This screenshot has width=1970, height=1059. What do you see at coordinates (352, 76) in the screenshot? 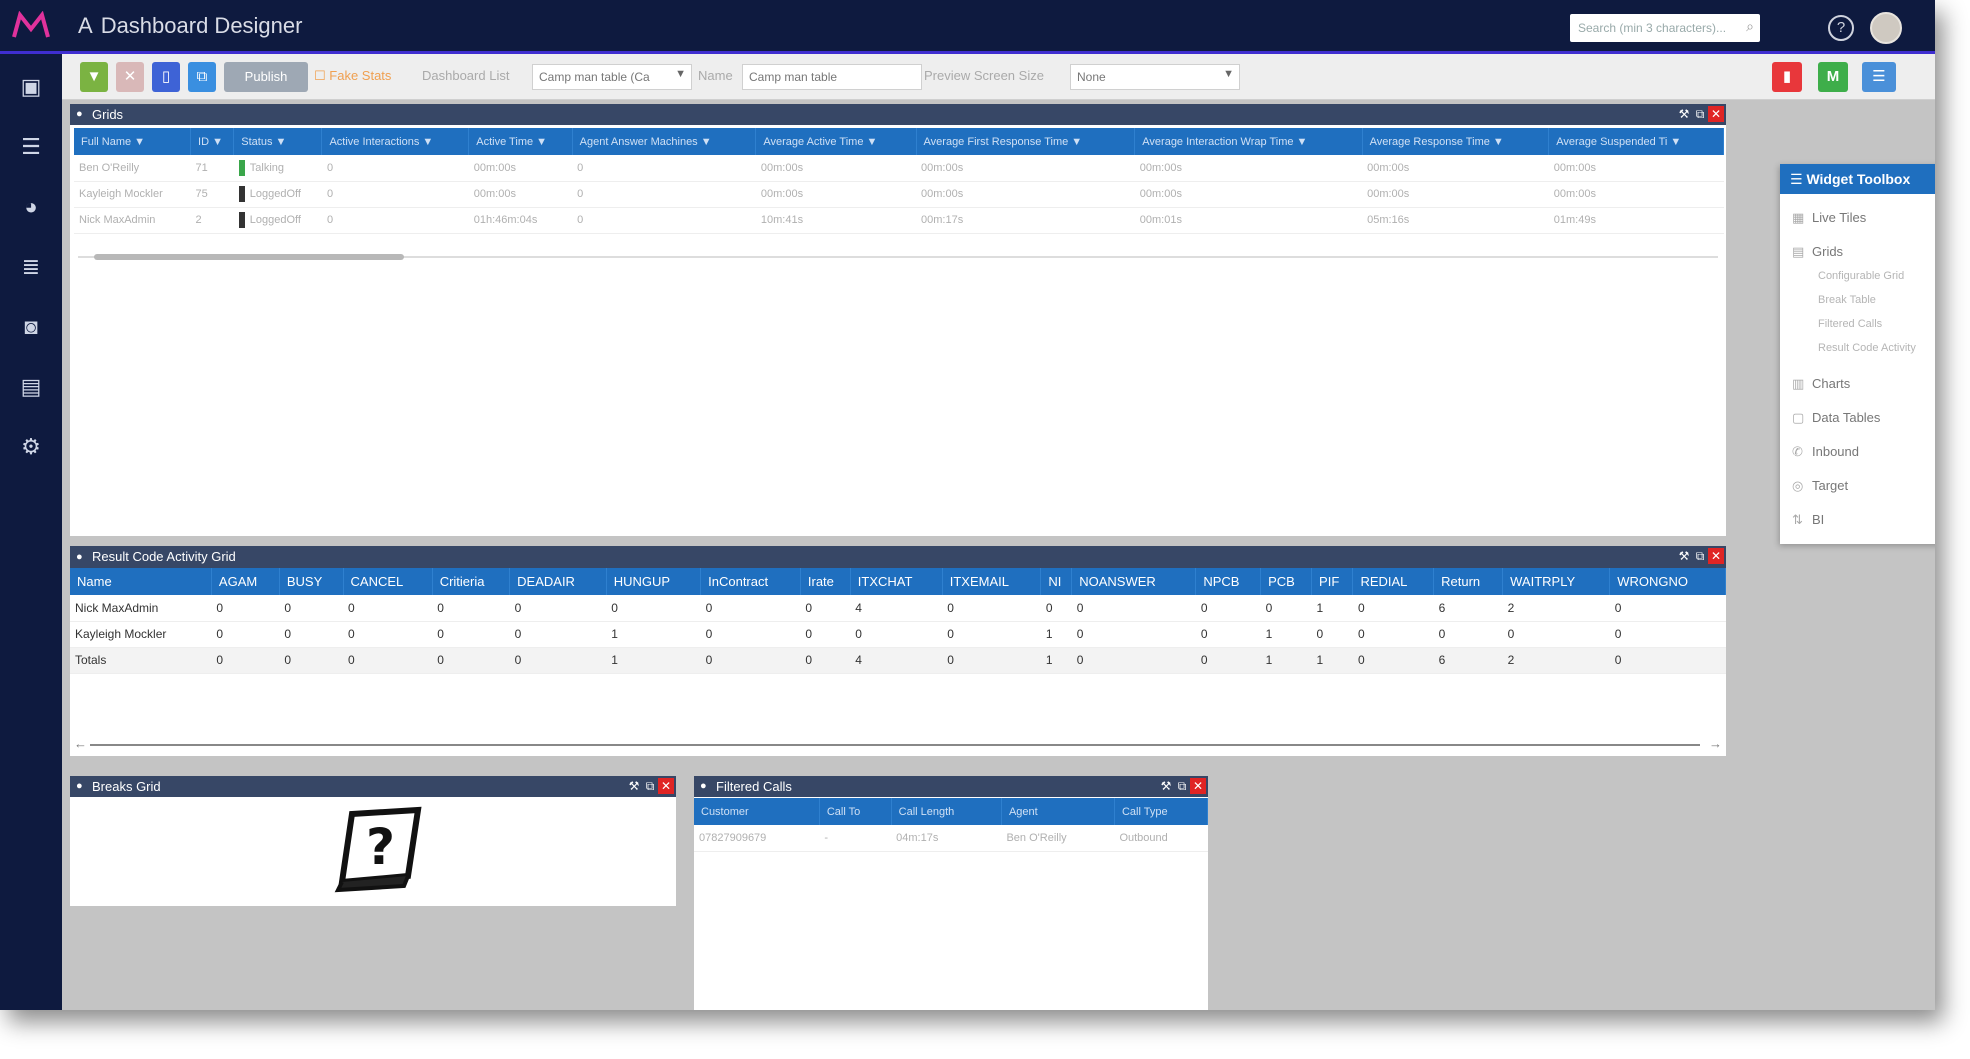
I see `fake-stats-toggle: ☐ Fake Stats` at bounding box center [352, 76].